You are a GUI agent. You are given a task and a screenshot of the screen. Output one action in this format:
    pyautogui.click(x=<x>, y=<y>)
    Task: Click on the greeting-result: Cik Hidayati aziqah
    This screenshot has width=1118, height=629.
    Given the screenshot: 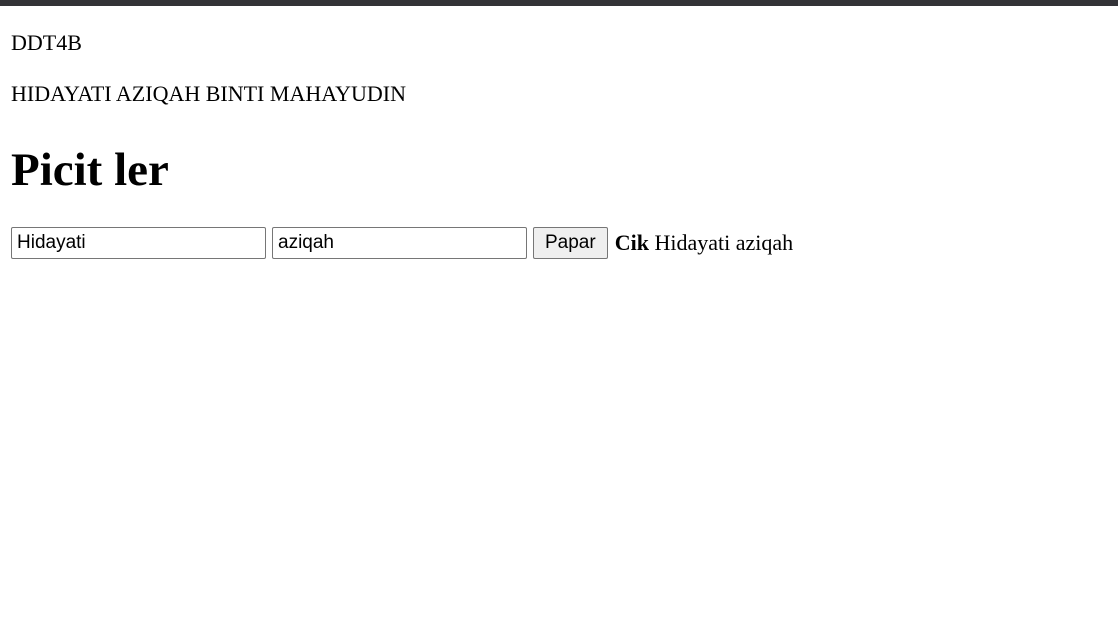 What is the action you would take?
    pyautogui.click(x=704, y=243)
    